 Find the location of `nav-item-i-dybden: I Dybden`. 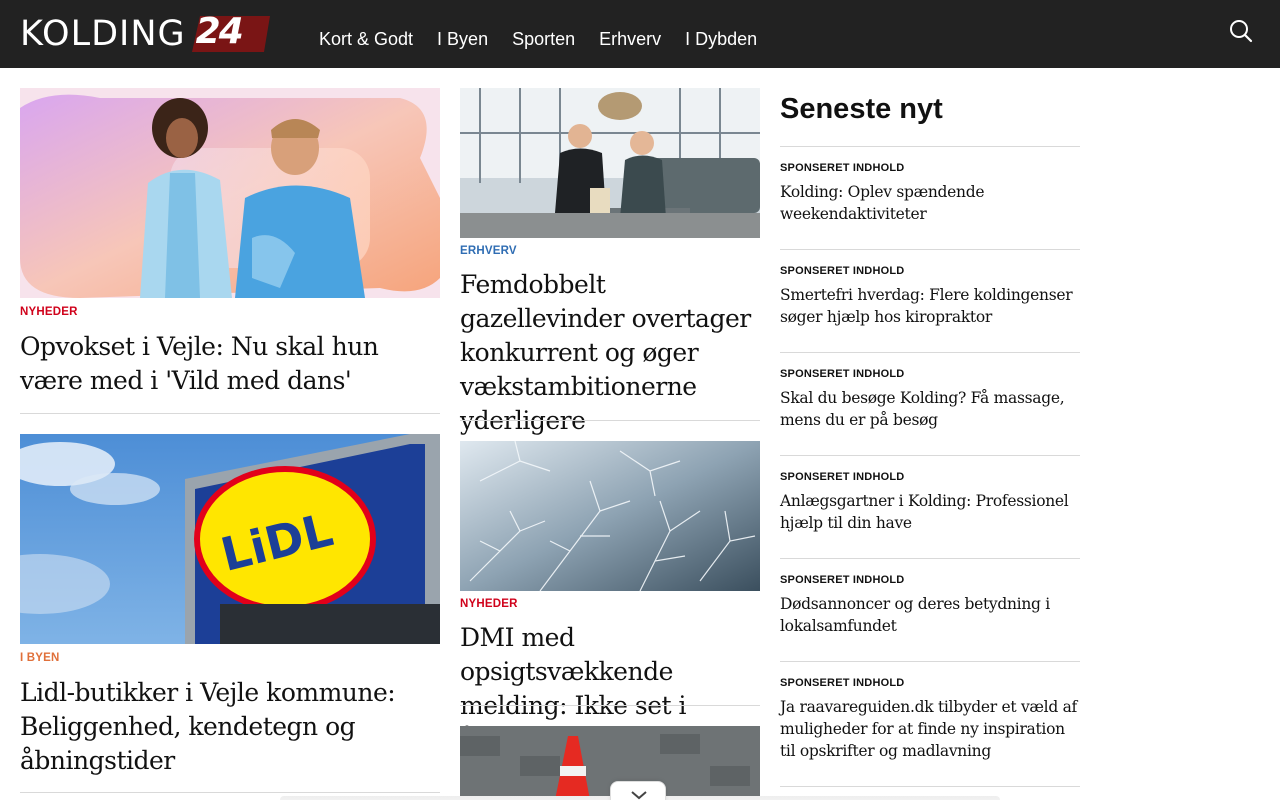

nav-item-i-dybden: I Dybden is located at coordinates (721, 39).